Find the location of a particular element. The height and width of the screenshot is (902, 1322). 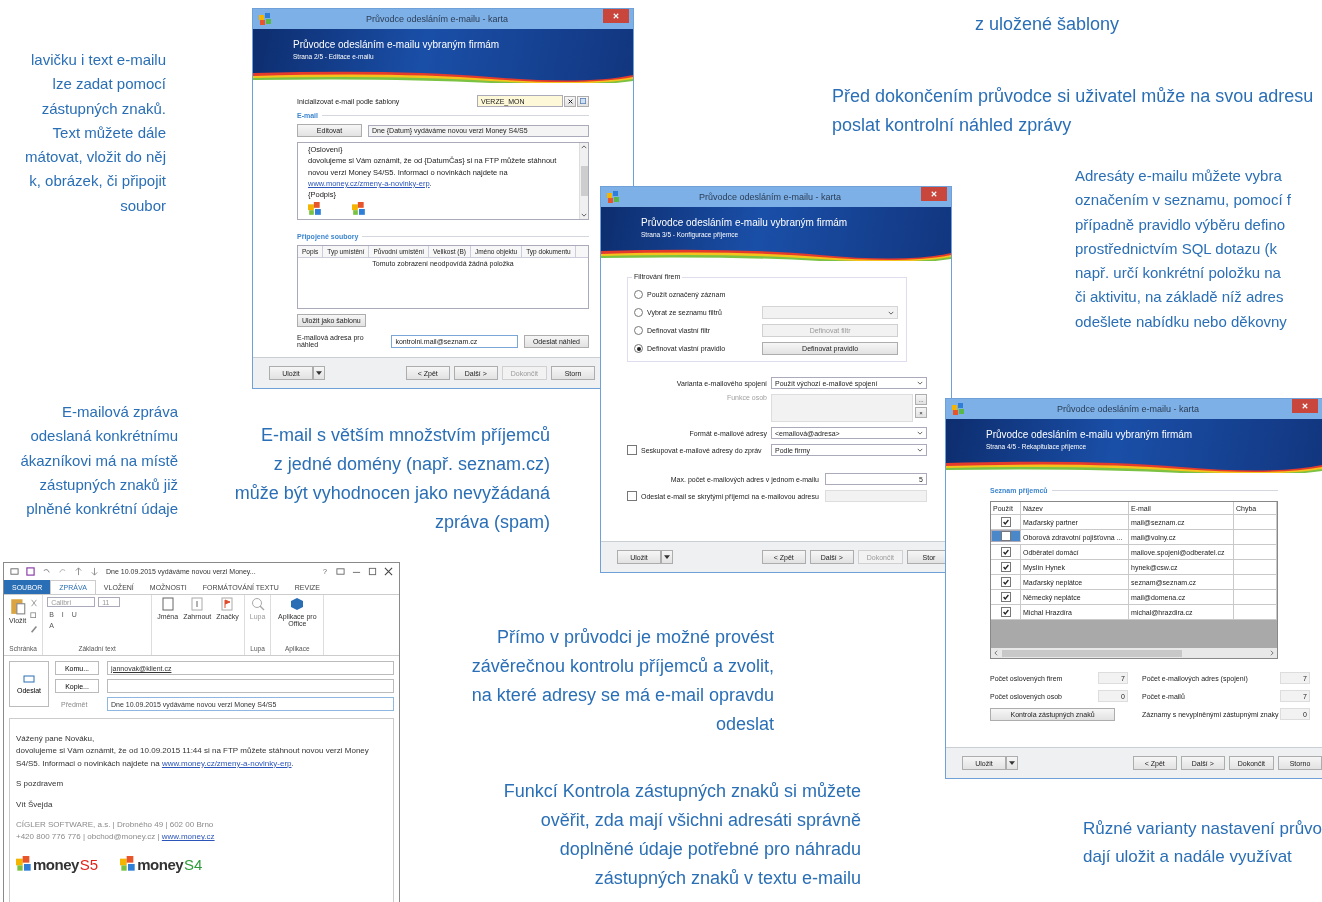

callout-text: Před dokončením průvodce si uživatel může na svou adresu is located at coordinates (1073, 96).